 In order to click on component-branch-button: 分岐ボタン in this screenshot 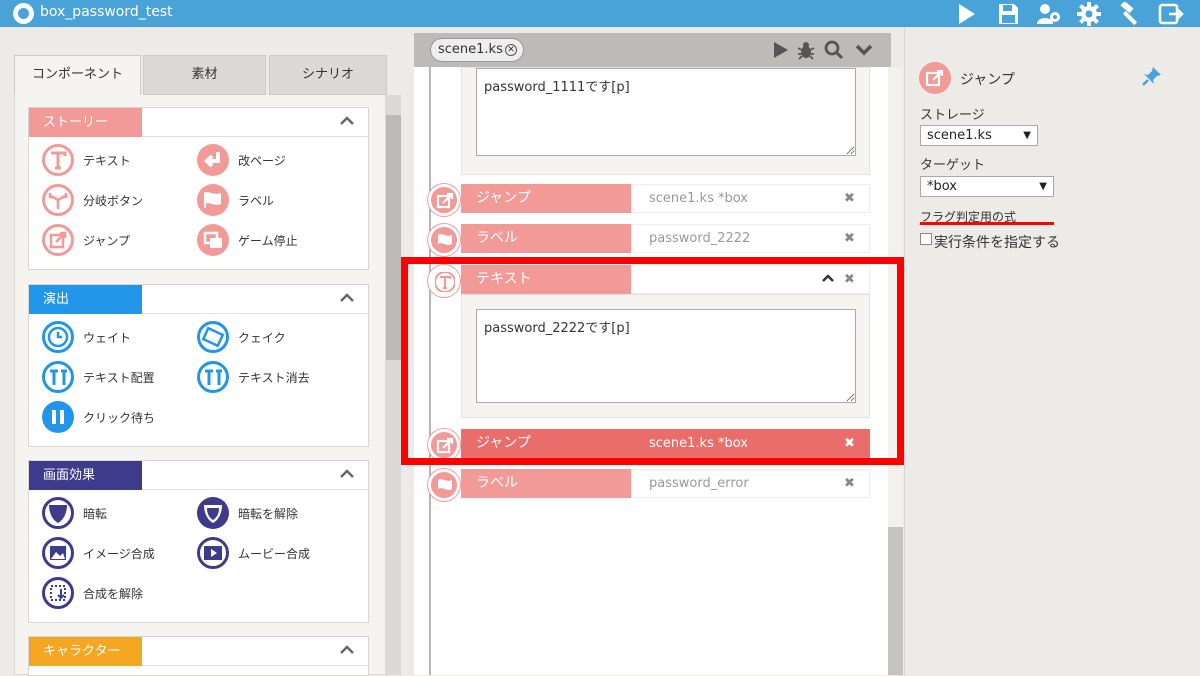, I will do `click(117, 200)`.